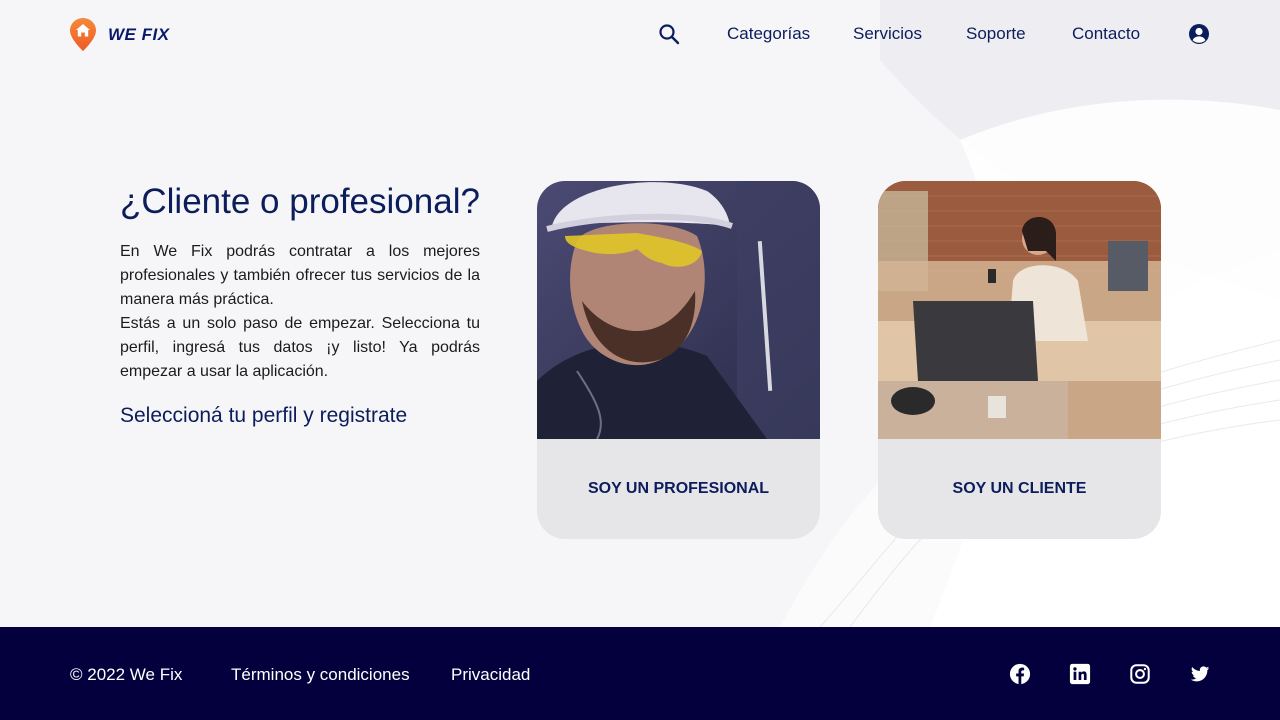  What do you see at coordinates (126, 674) in the screenshot?
I see `copyright-text: © 2022 We Fix` at bounding box center [126, 674].